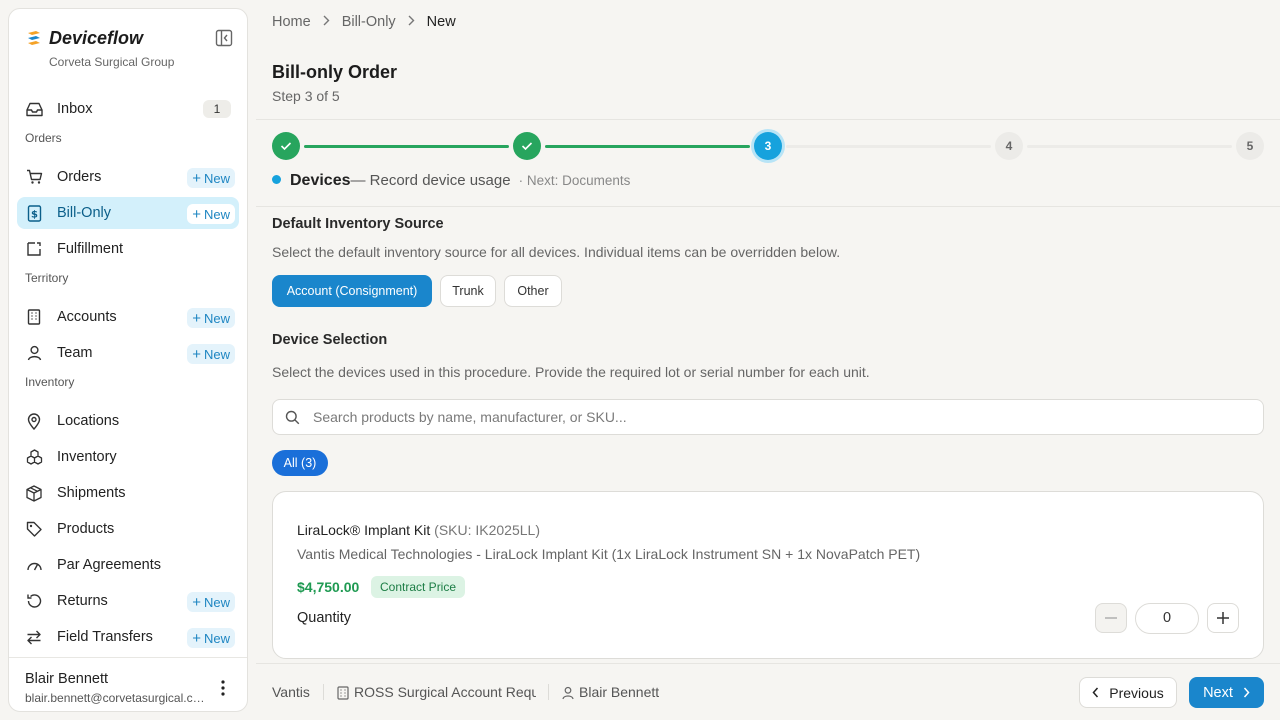 This screenshot has width=1280, height=720. I want to click on next-button: Next, so click(1226, 692).